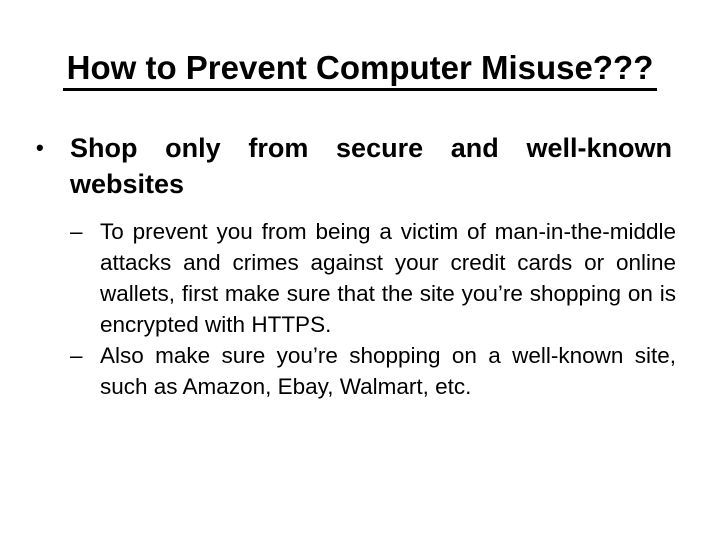 Image resolution: width=720 pixels, height=540 pixels. I want to click on slide-title-text: How to Prevent Computer Misuse???, so click(360, 69).